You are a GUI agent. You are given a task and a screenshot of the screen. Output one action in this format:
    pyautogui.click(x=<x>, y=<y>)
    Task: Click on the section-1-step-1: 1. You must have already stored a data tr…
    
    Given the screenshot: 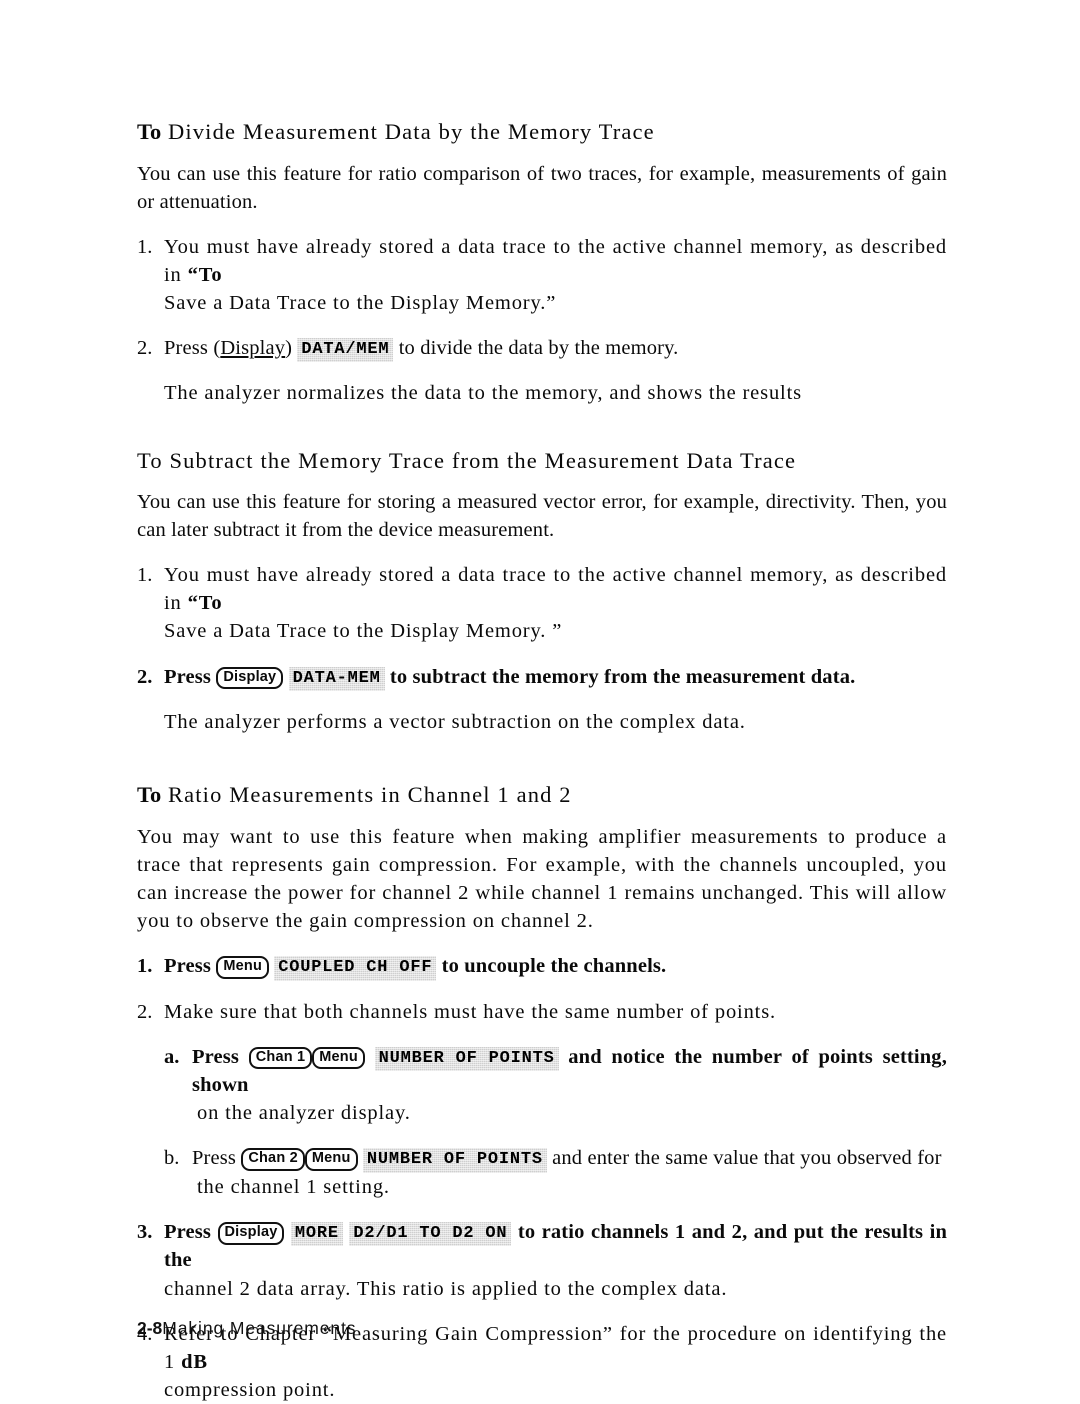 What is the action you would take?
    pyautogui.click(x=542, y=275)
    